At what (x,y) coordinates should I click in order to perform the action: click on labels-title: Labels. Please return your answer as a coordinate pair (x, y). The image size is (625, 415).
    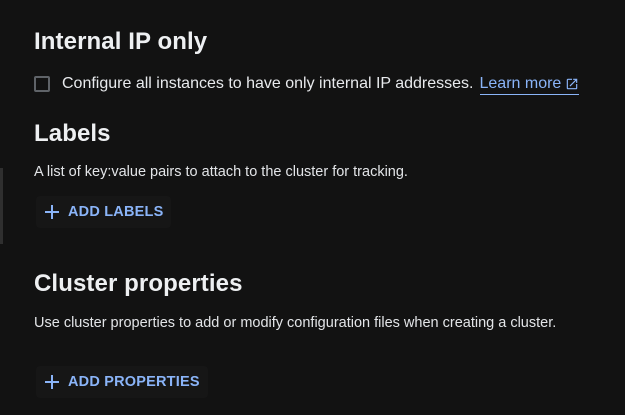
    Looking at the image, I should click on (72, 133).